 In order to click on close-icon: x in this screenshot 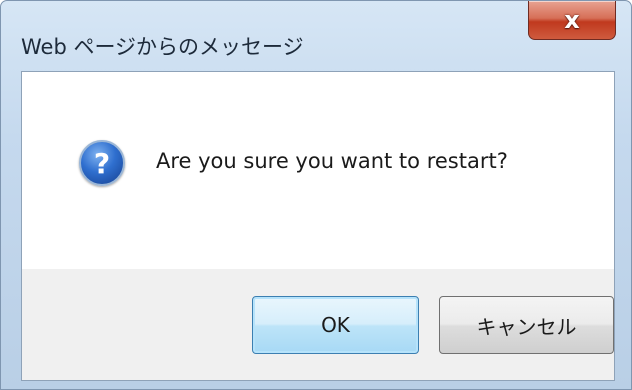, I will do `click(572, 20)`.